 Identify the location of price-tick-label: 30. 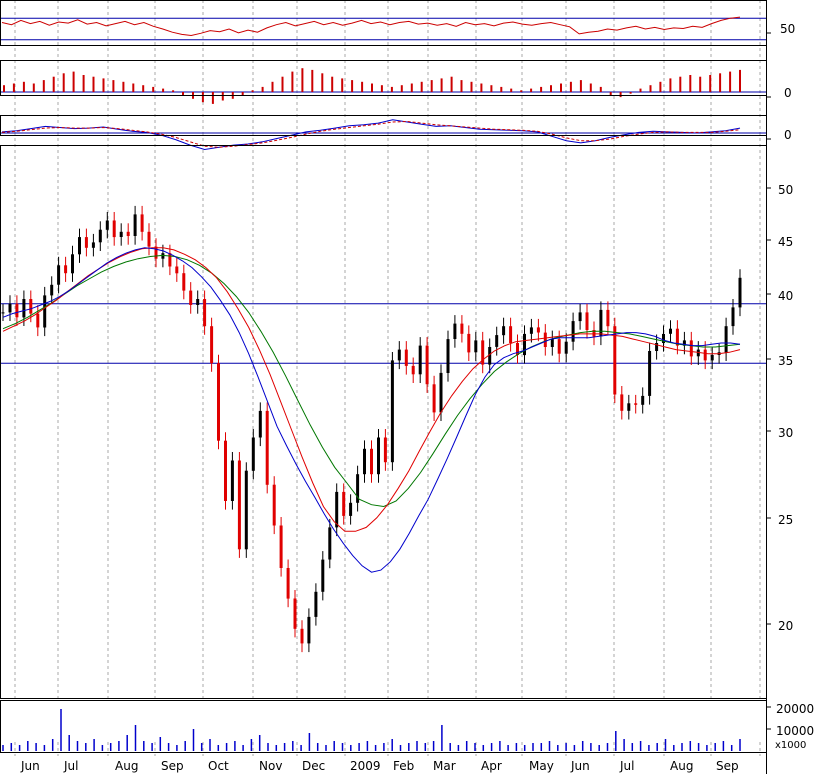
(785, 433).